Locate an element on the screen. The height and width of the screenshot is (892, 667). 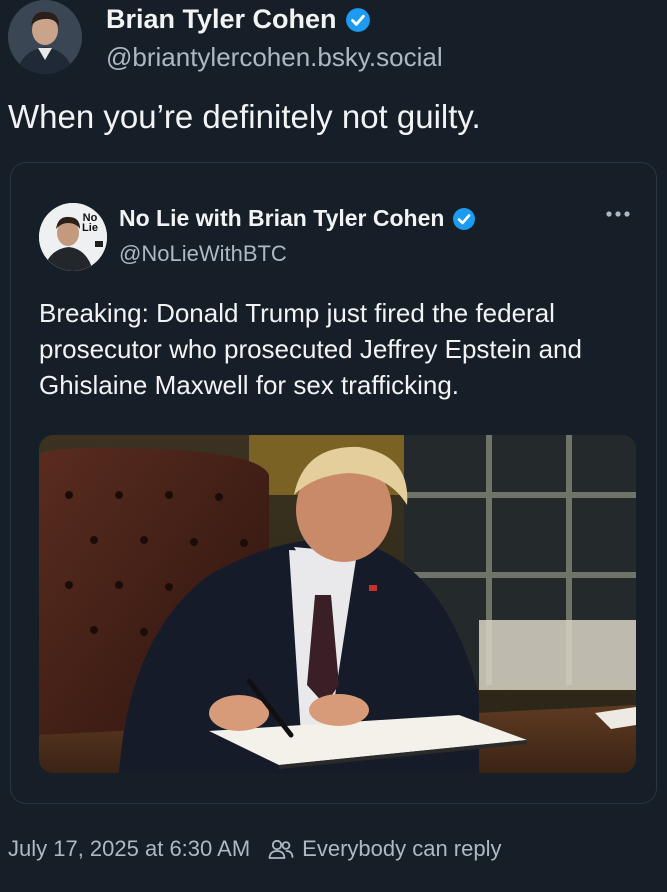
profile-photo-icon is located at coordinates (45, 37).